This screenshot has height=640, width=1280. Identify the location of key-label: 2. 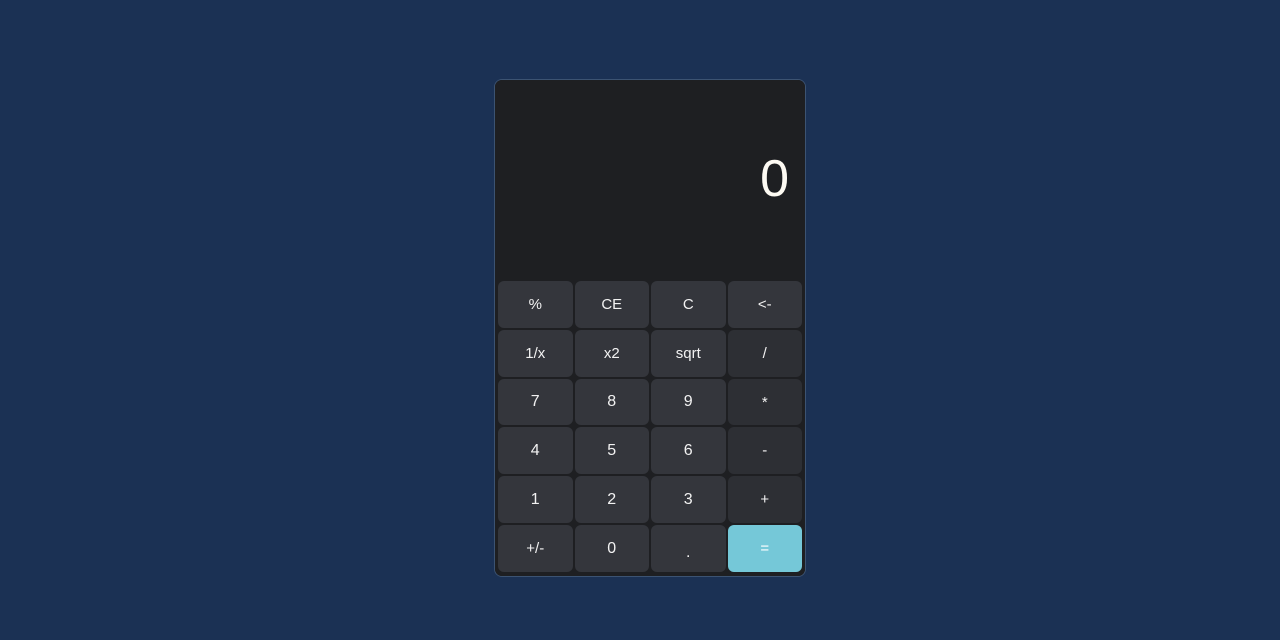
(612, 499).